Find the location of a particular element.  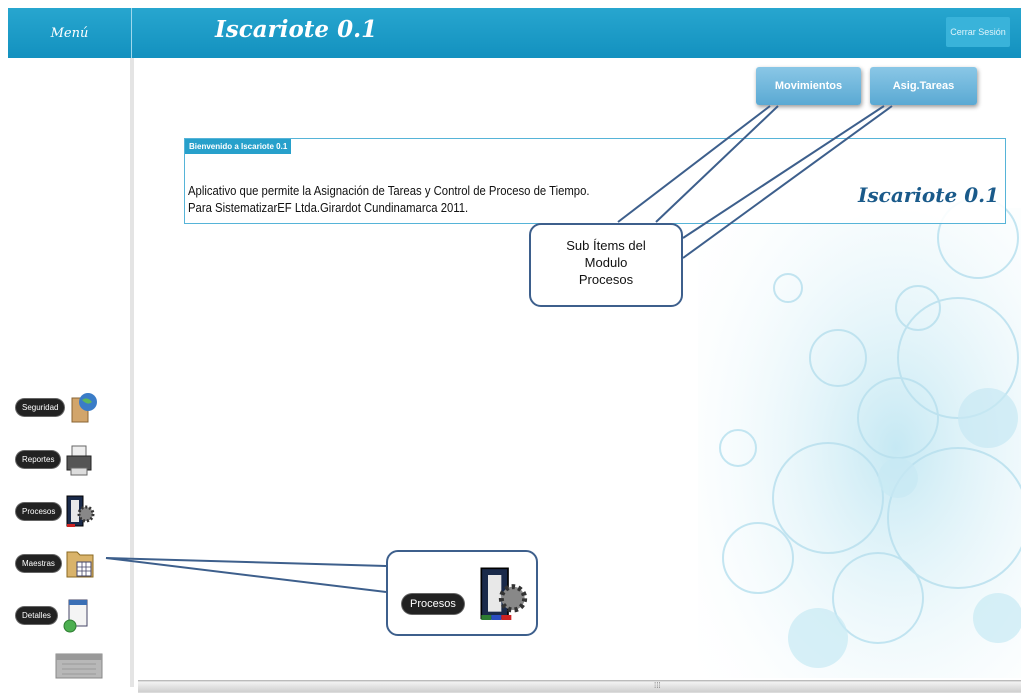

subitems-callout: Sub Ítems del Modulo Procesos is located at coordinates (606, 265).